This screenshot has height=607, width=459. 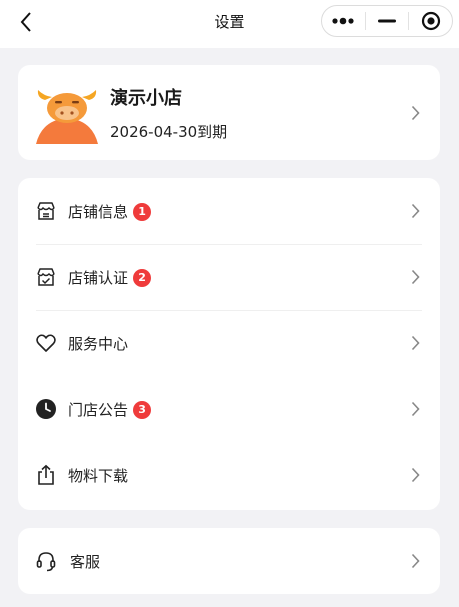 I want to click on menu-item-store-info: 店铺信息 1, so click(x=229, y=211).